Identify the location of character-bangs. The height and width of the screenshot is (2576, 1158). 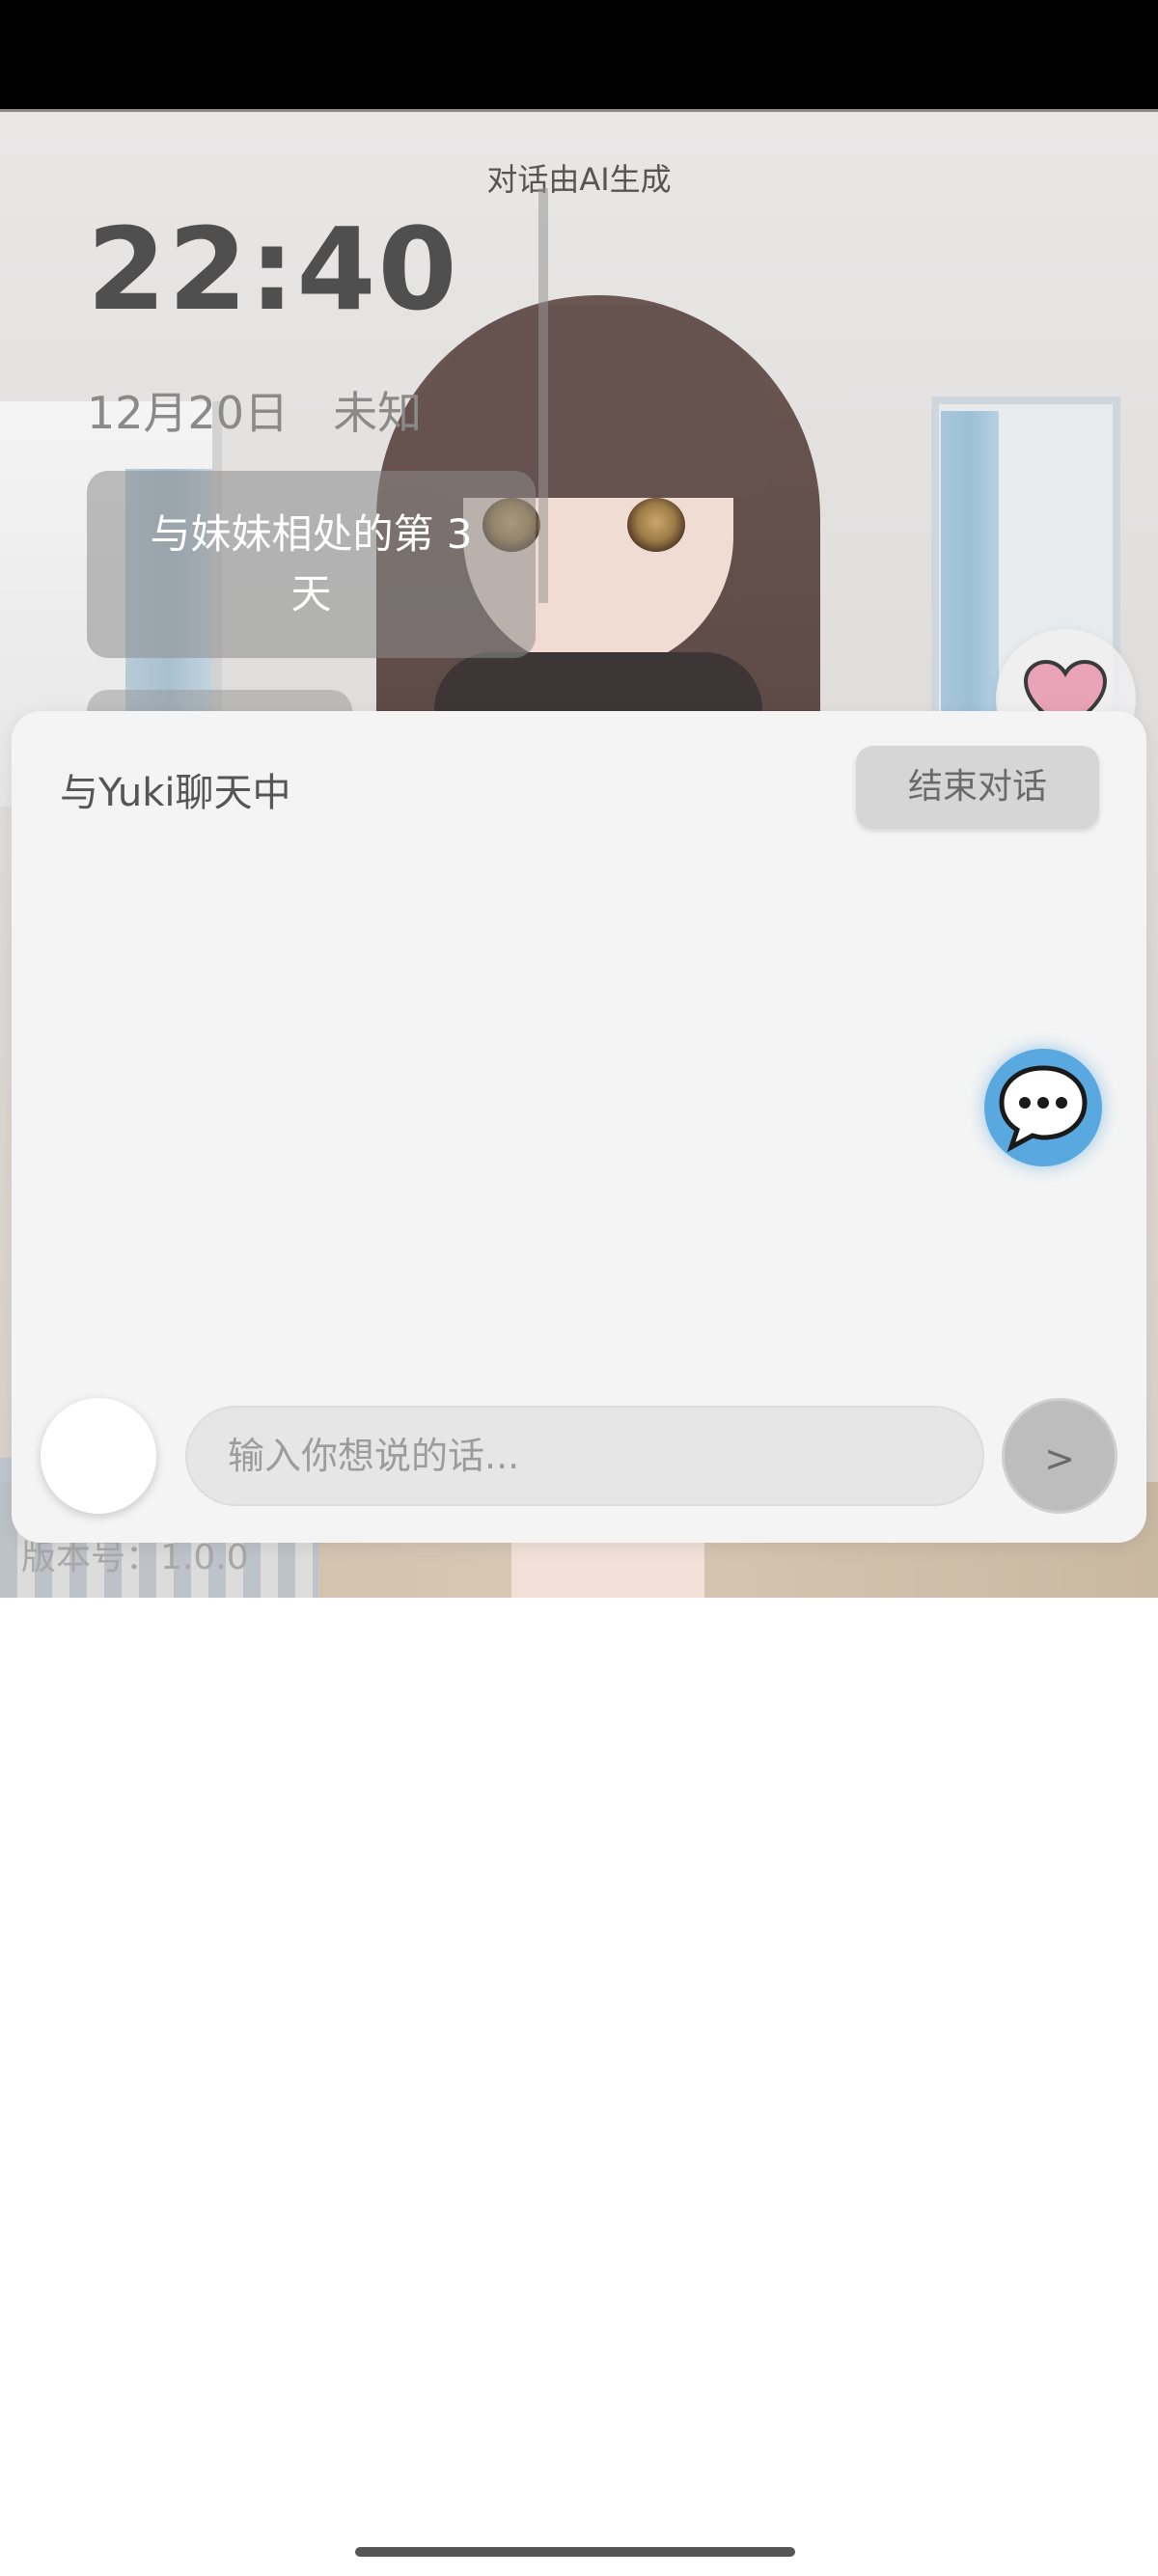
(598, 402).